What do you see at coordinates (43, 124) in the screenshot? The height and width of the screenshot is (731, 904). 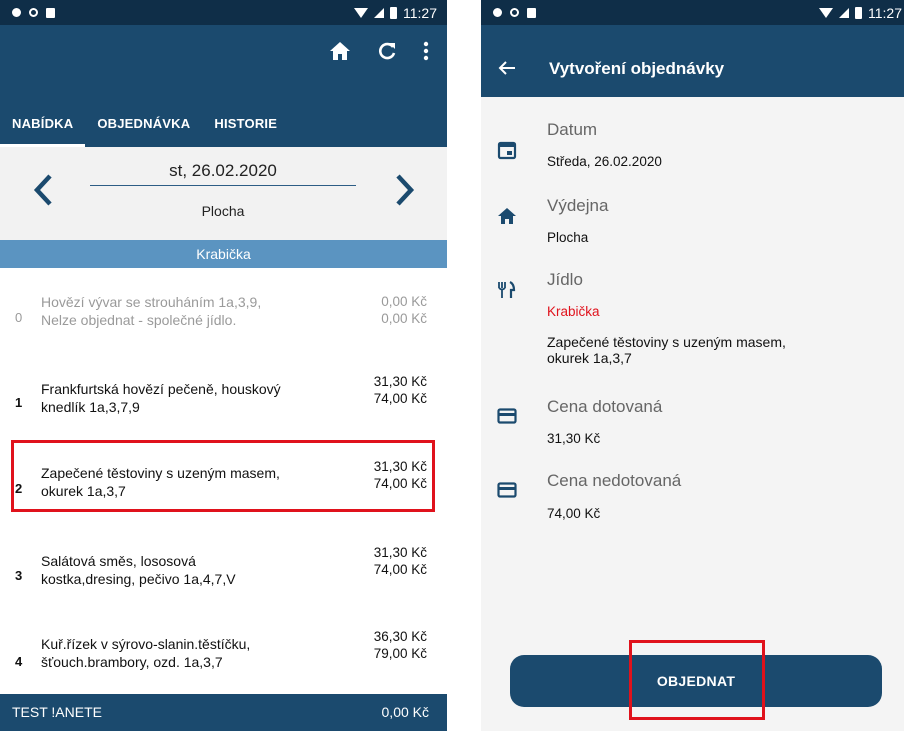 I see `tab-nabidka: NABÍDKA` at bounding box center [43, 124].